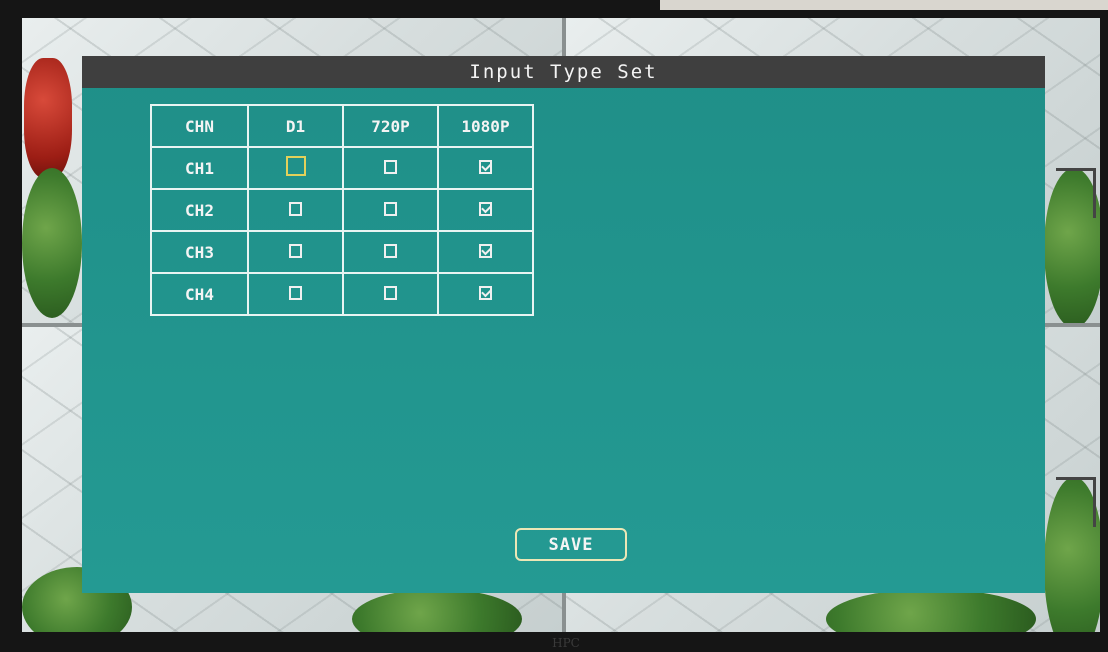 The width and height of the screenshot is (1108, 652). Describe the element at coordinates (199, 294) in the screenshot. I see `row-label-ch4: CH4` at that location.